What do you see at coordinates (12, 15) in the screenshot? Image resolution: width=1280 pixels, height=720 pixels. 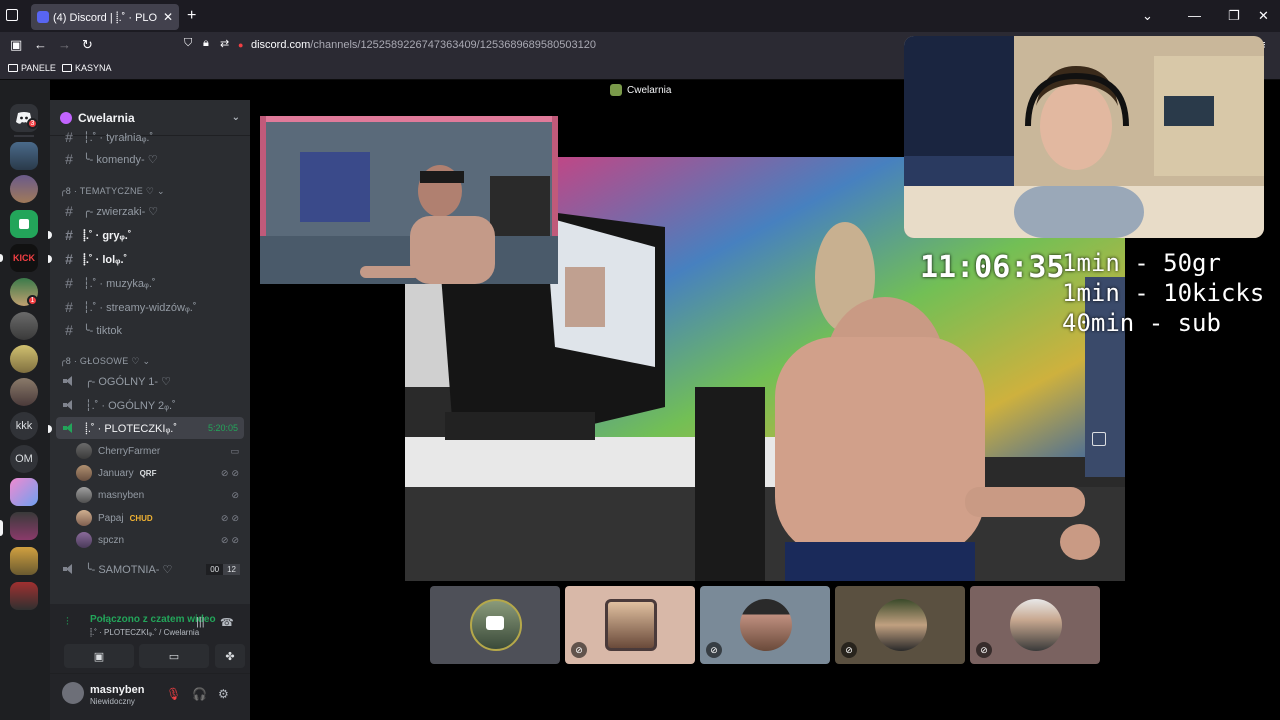 I see `tab-list-icon` at bounding box center [12, 15].